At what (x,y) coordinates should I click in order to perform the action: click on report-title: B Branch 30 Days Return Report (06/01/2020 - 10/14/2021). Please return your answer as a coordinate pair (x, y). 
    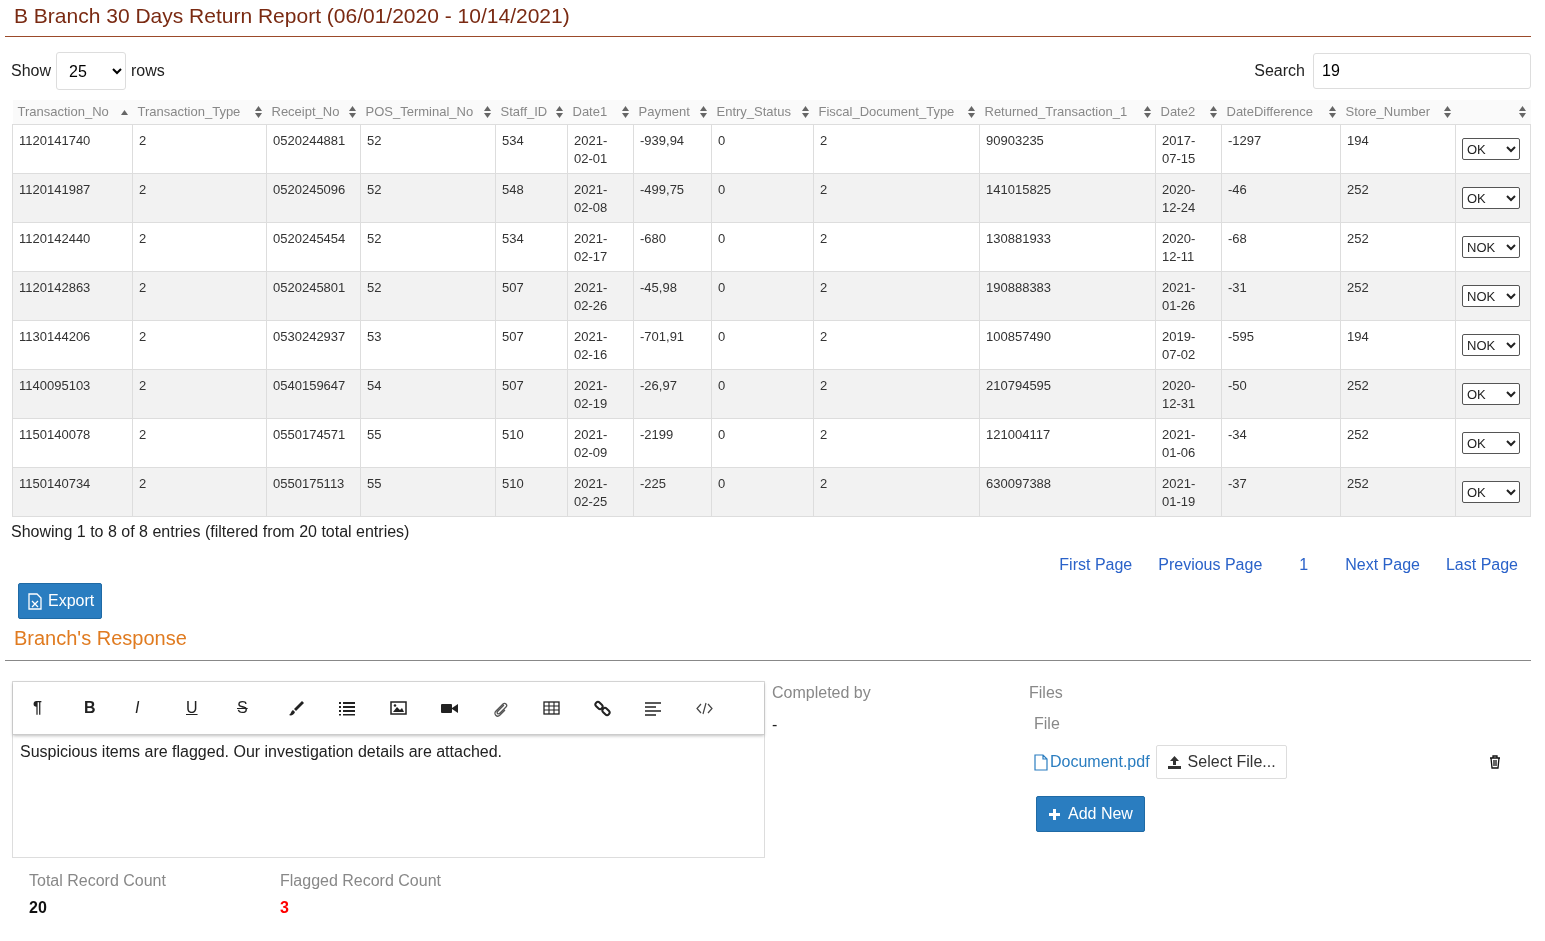
    Looking at the image, I should click on (768, 18).